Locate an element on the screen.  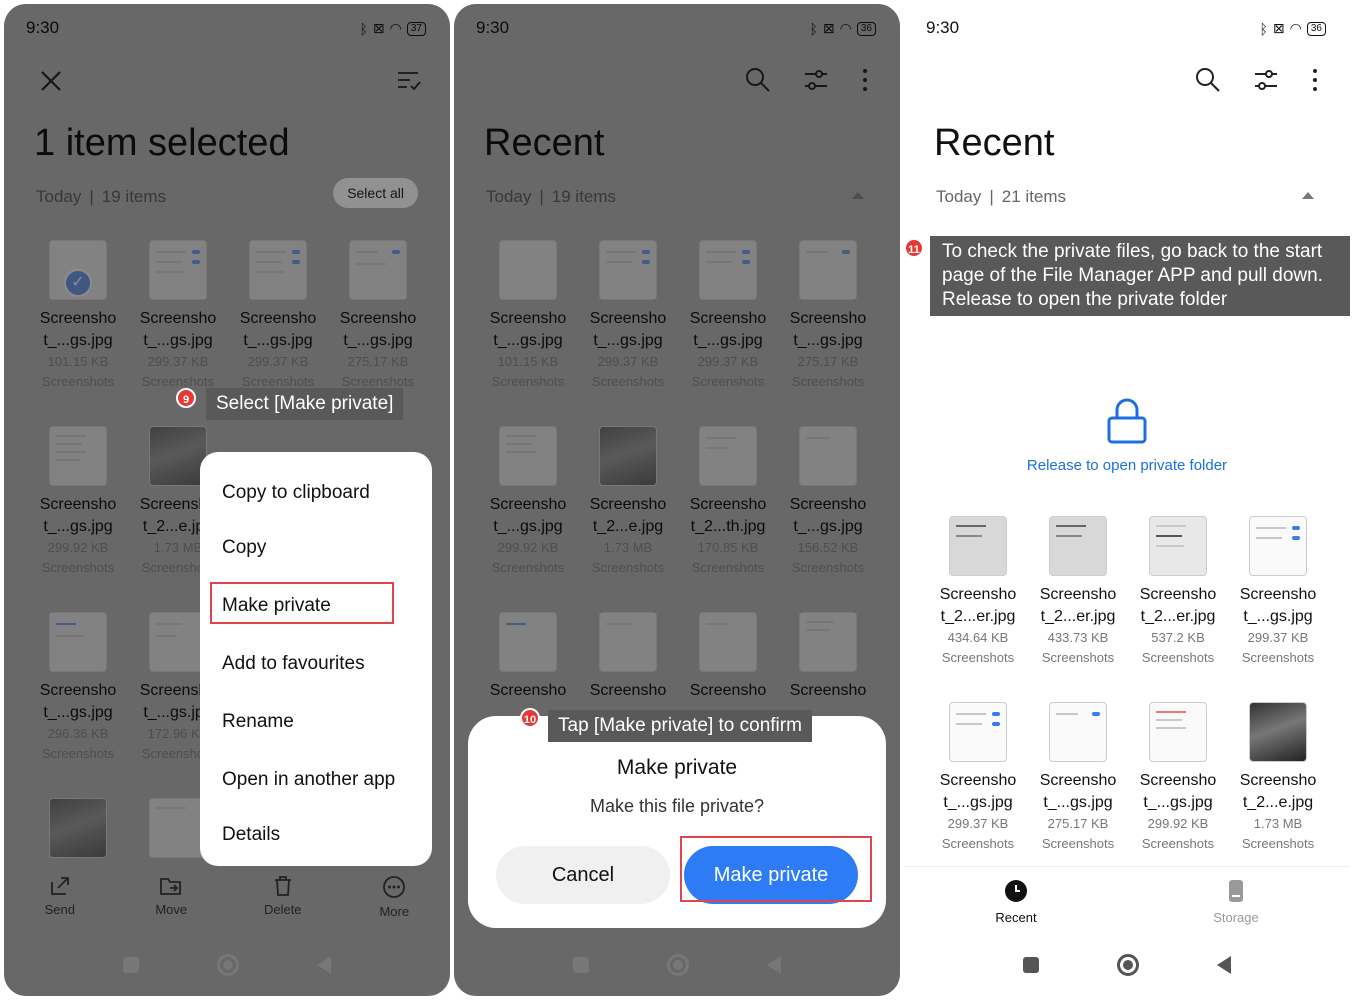
section-day: Today is located at coordinates (959, 196).